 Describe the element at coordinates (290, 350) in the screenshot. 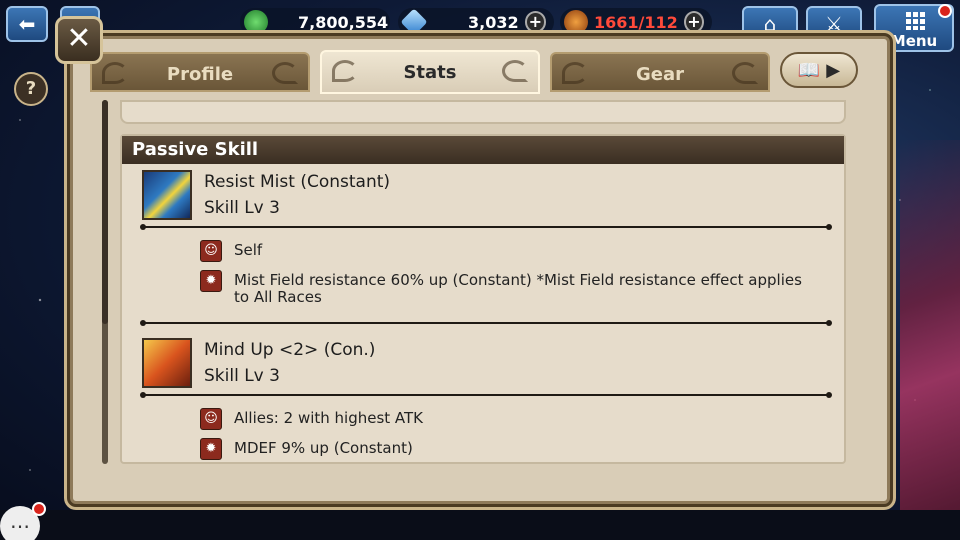

I see `skill-name: Mind Up <2> (Con.)` at that location.